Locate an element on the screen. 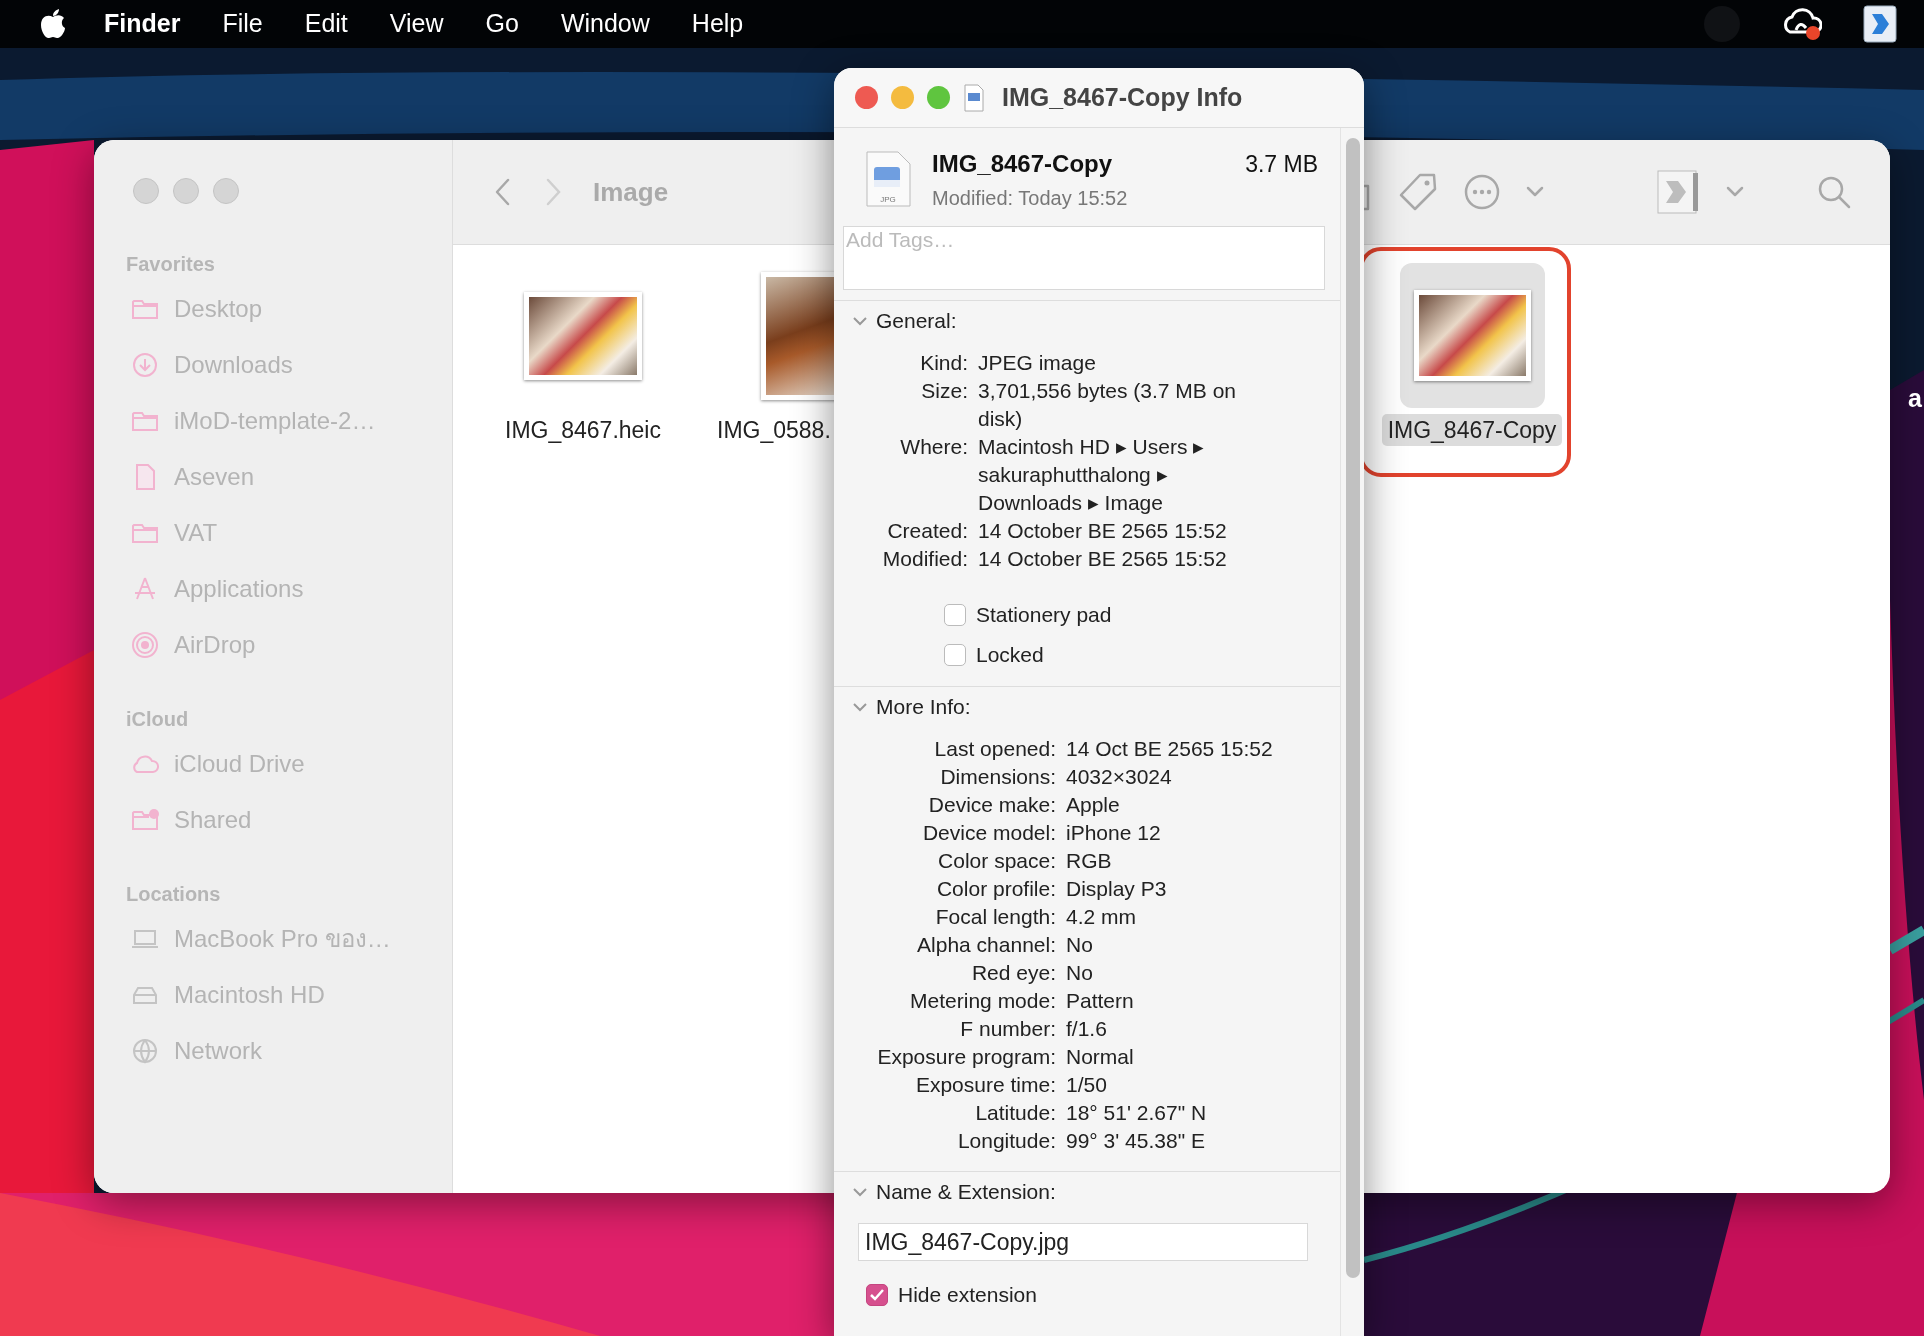 This screenshot has height=1336, width=1924. desktop-icon-label: a is located at coordinates (1915, 398).